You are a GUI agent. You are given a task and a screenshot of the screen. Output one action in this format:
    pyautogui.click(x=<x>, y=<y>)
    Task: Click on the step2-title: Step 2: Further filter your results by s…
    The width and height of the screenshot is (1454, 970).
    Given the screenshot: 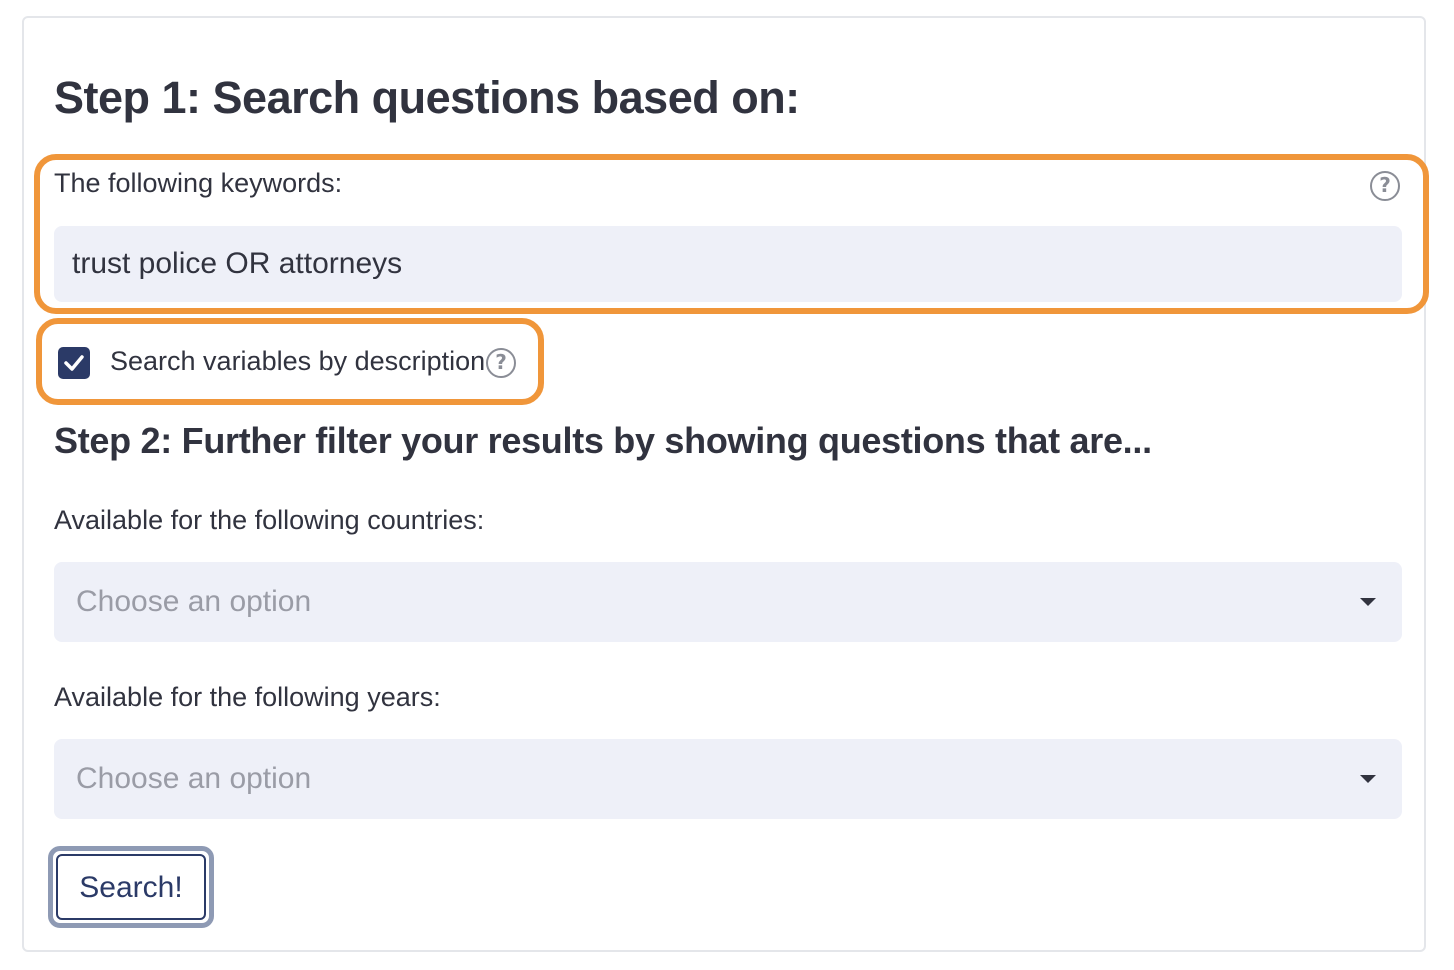 What is the action you would take?
    pyautogui.click(x=603, y=440)
    